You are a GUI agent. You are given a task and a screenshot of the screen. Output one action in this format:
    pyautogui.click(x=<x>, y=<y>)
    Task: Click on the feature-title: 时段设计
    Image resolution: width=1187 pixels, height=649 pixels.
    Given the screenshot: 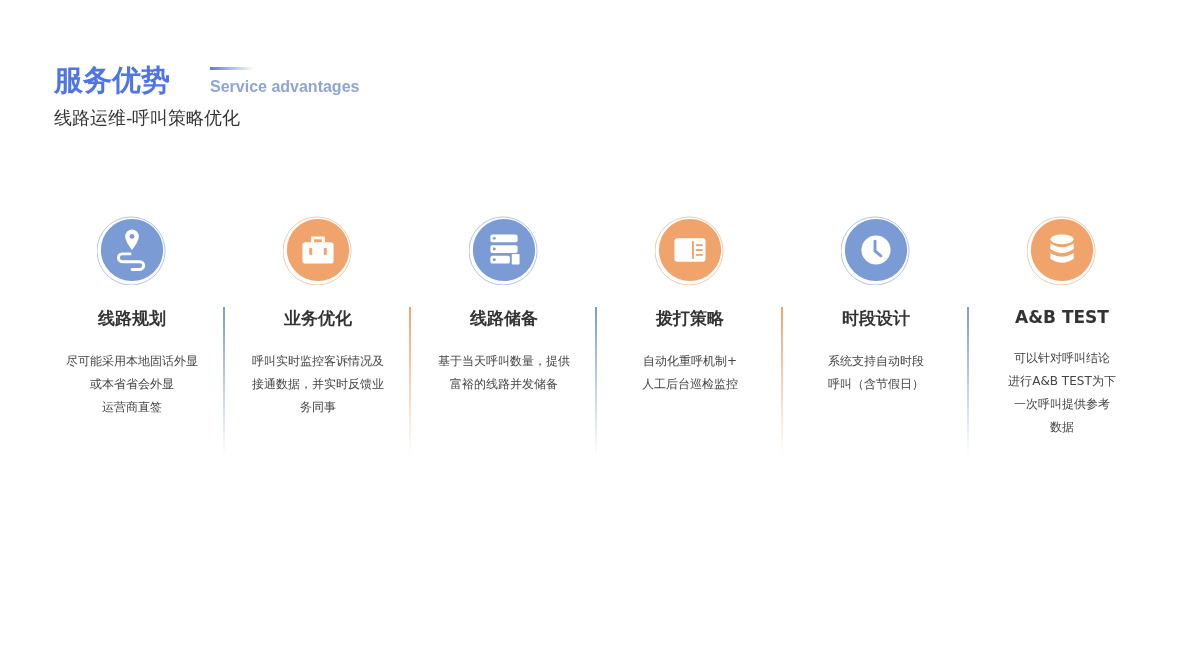 What is the action you would take?
    pyautogui.click(x=876, y=318)
    